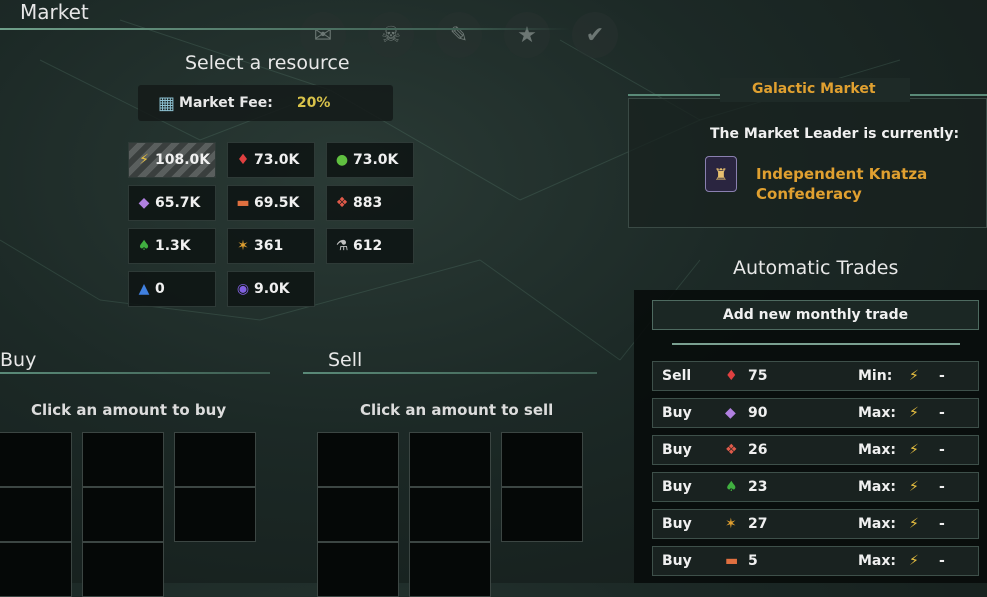  I want to click on market-fee-box: ▦ Market Fee: 20%, so click(265, 103).